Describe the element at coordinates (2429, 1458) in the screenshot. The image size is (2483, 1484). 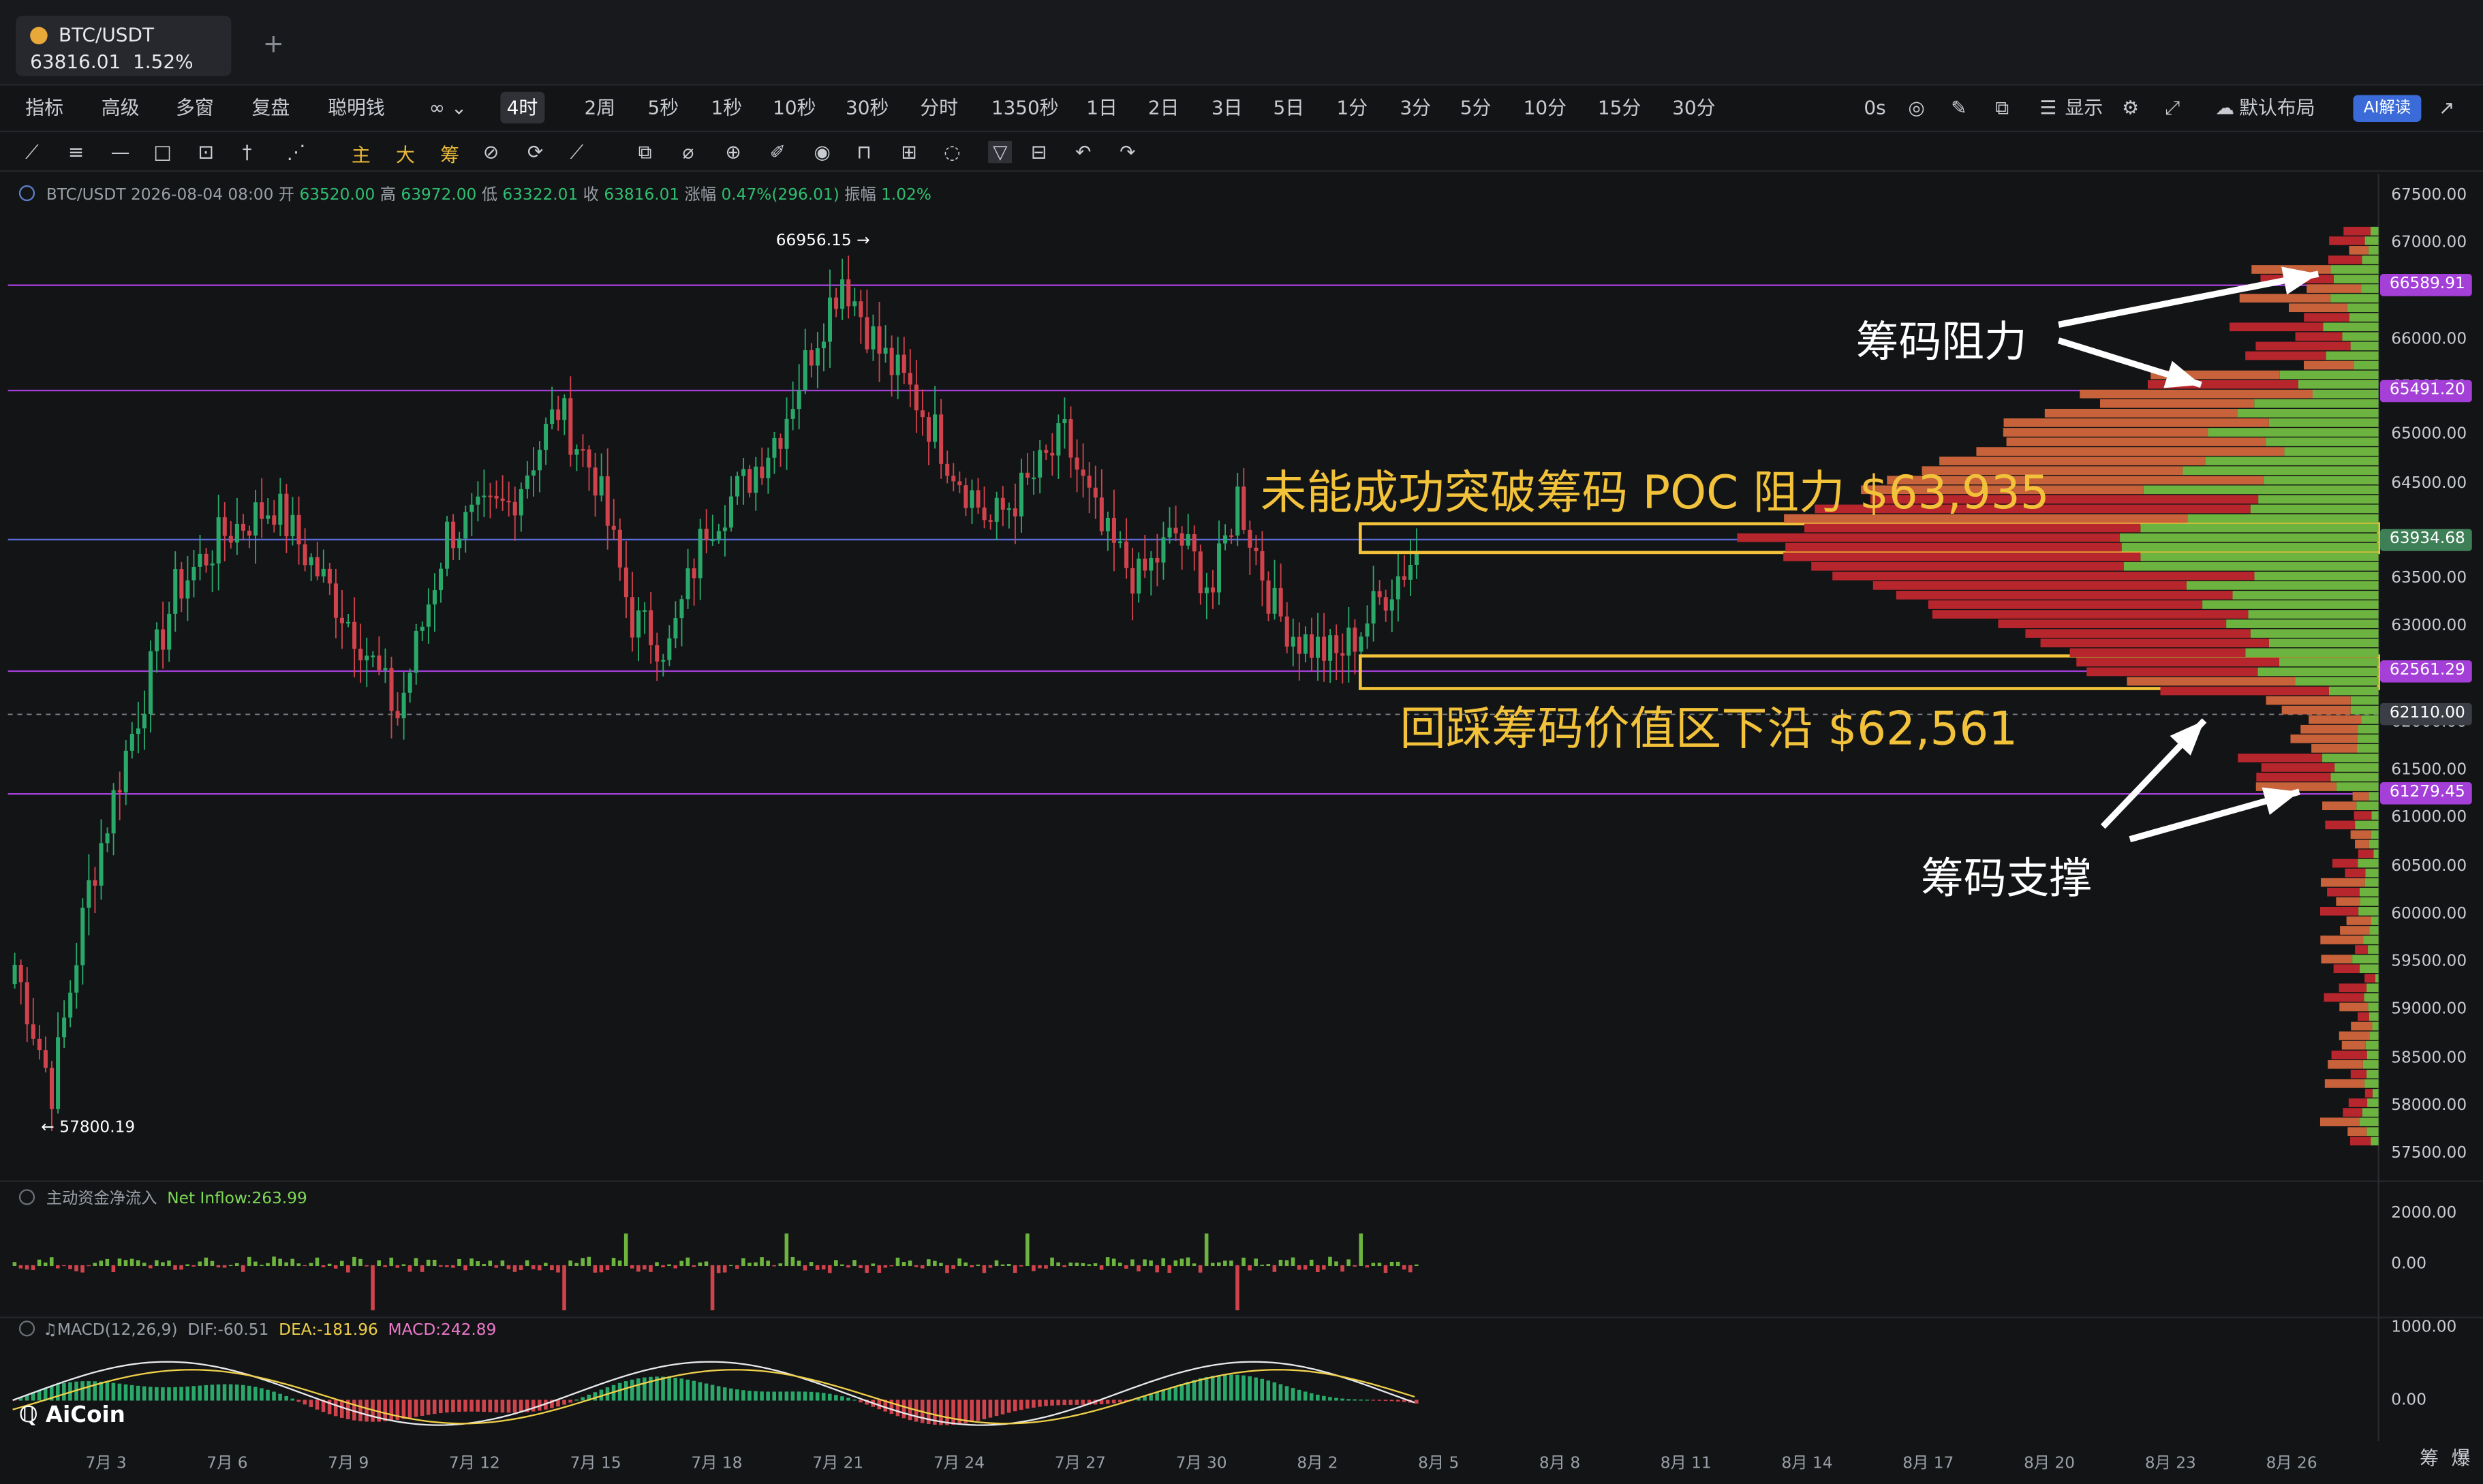
I see `chip-toggle: 筹` at that location.